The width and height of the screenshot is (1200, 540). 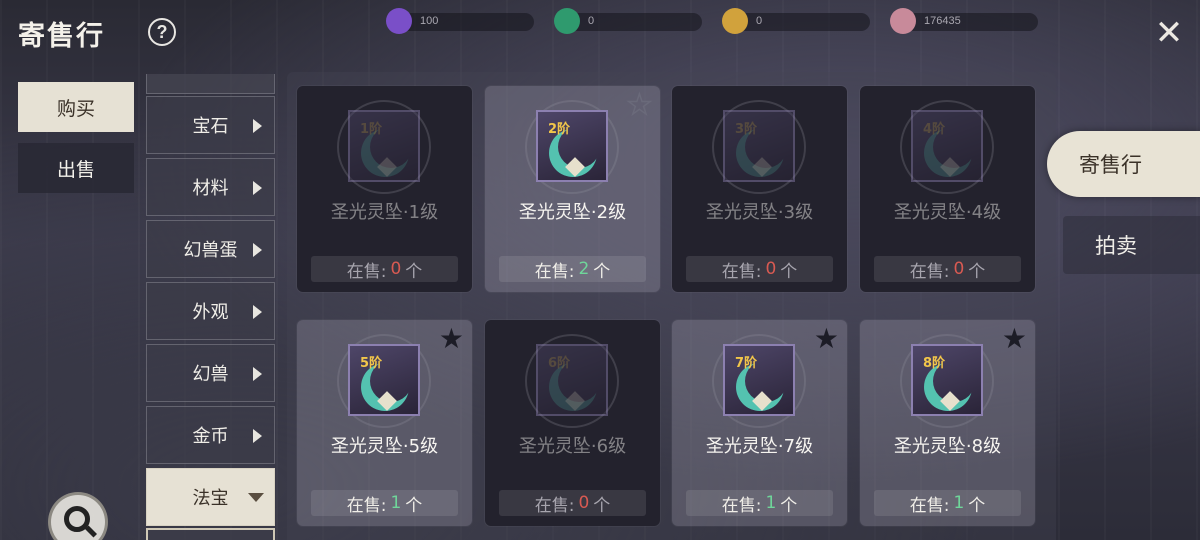 What do you see at coordinates (162, 32) in the screenshot?
I see `help-button: ?` at bounding box center [162, 32].